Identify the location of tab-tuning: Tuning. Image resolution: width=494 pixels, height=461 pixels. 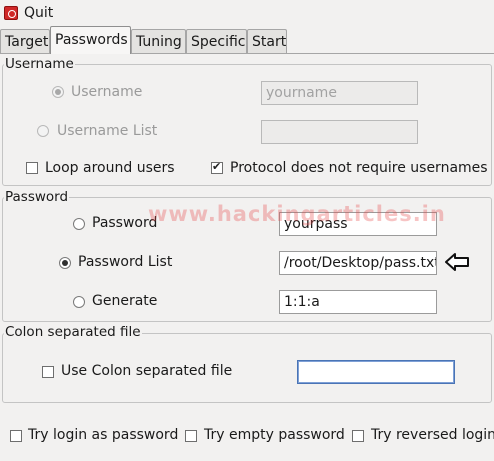
(158, 41).